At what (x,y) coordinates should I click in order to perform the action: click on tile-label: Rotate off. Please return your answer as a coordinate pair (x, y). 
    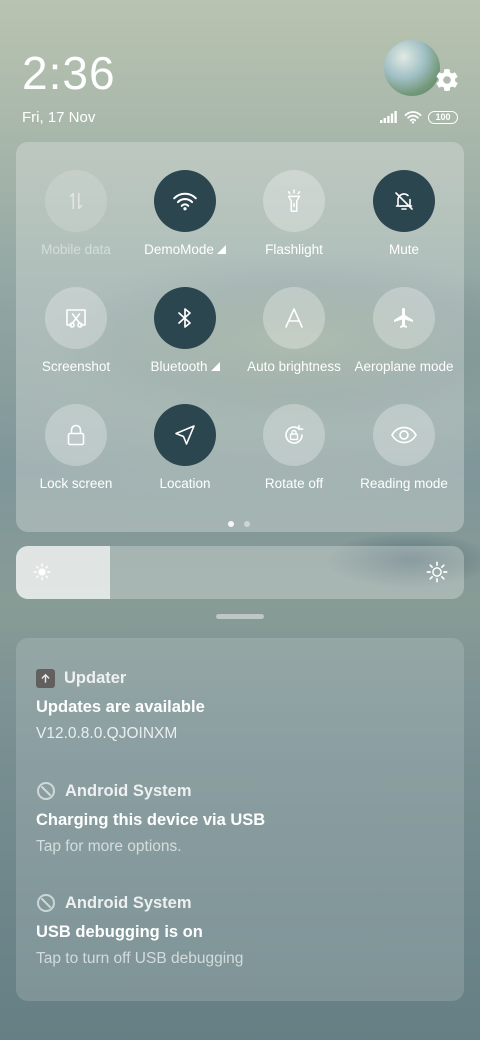
    Looking at the image, I should click on (294, 483).